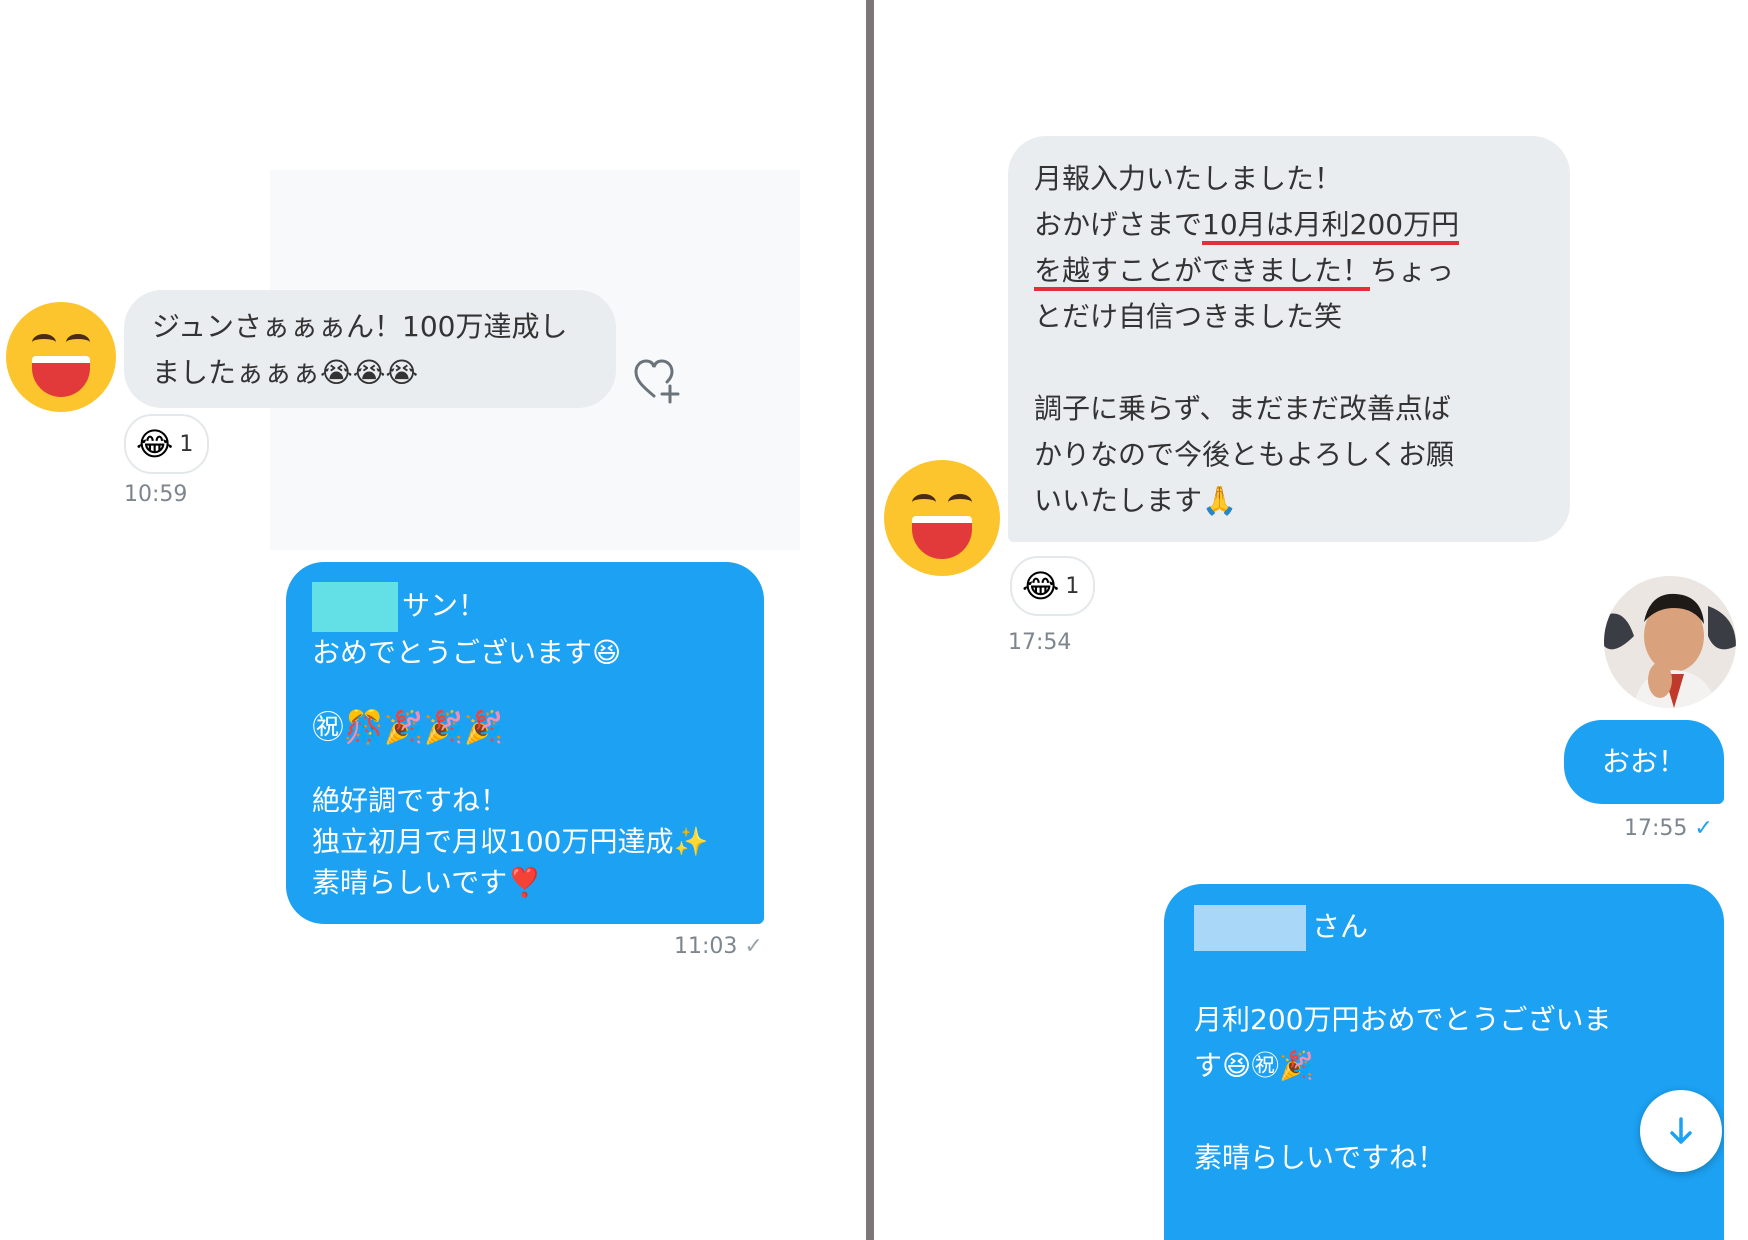 Image resolution: width=1748 pixels, height=1240 pixels. What do you see at coordinates (1040, 642) in the screenshot?
I see `message-timestamp: 17:54` at bounding box center [1040, 642].